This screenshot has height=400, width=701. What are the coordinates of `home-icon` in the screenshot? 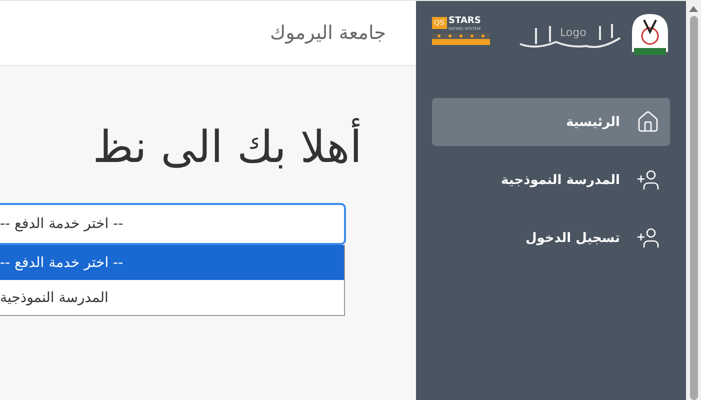 It's located at (648, 122).